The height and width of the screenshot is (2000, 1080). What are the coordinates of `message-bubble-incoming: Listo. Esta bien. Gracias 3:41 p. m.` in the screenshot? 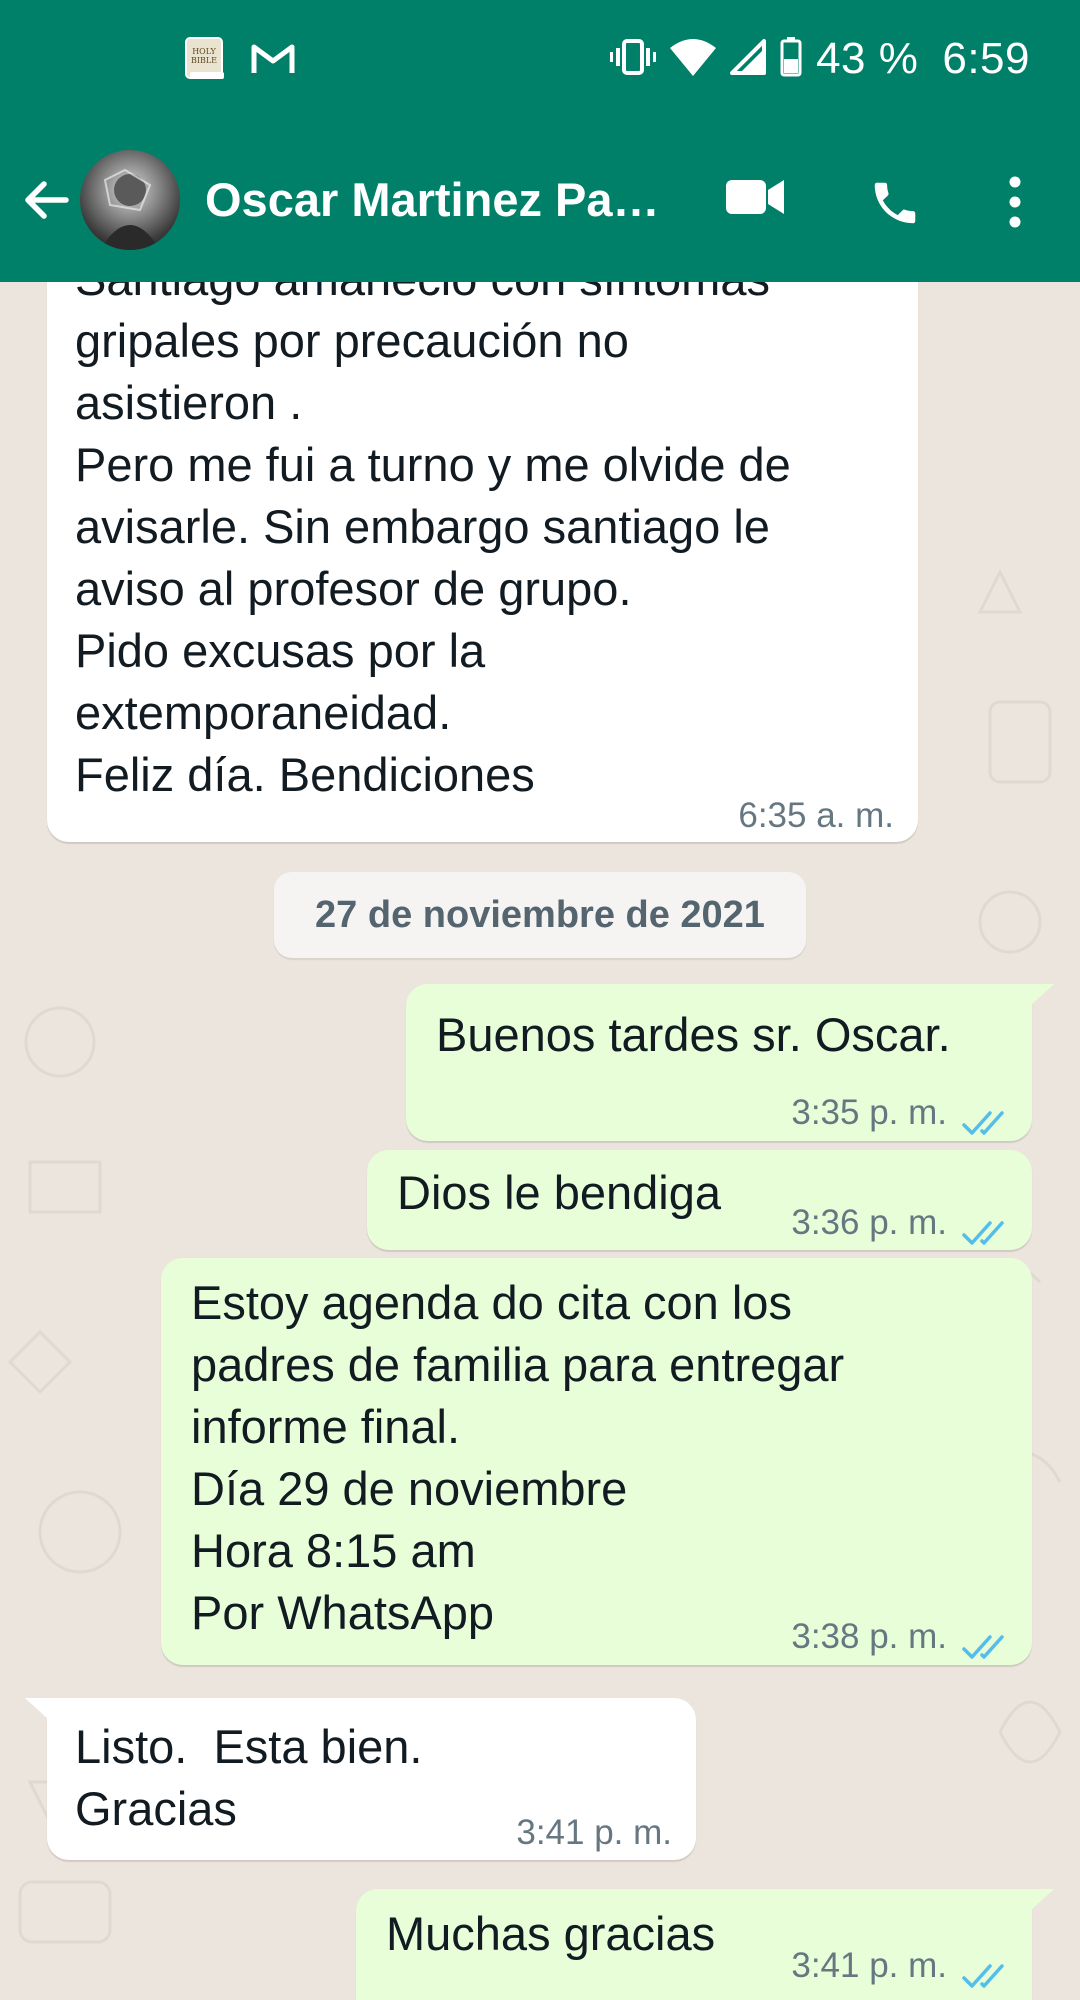 It's located at (360, 1779).